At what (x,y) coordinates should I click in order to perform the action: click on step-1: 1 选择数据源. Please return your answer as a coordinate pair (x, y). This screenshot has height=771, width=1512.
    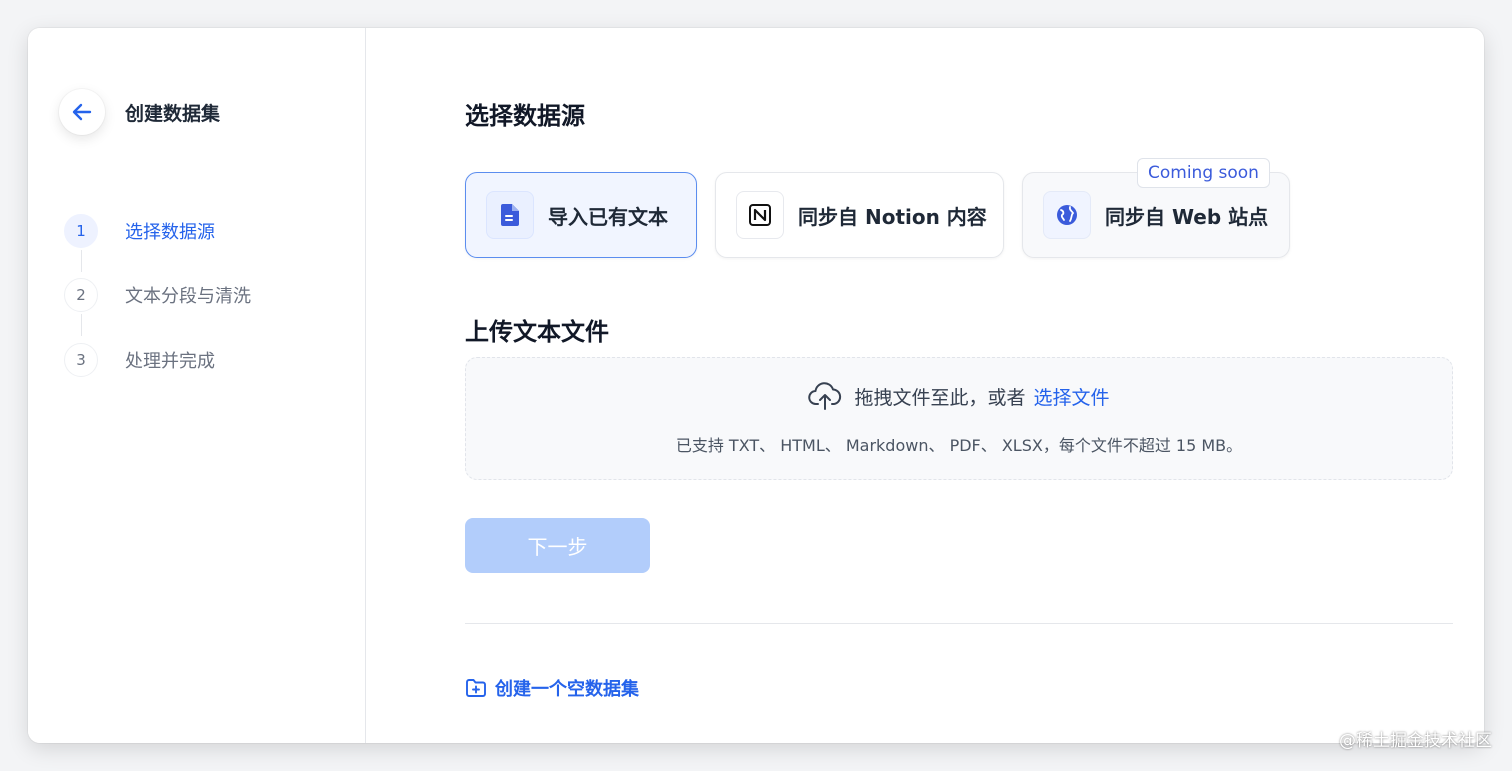
    Looking at the image, I should click on (139, 231).